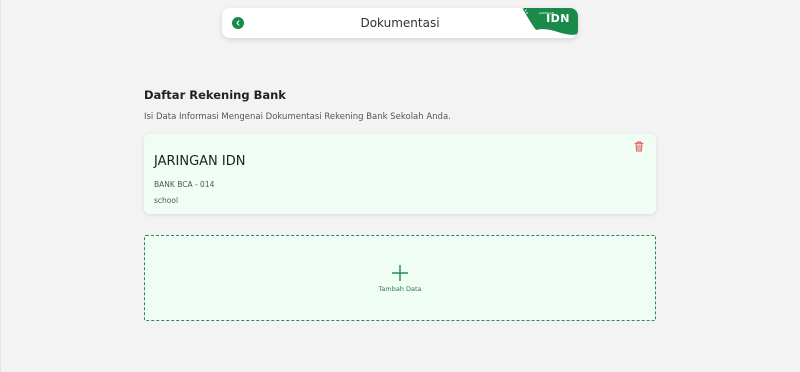 This screenshot has width=800, height=372. I want to click on bank-account-card: JARINGAN IDN BANK BCA - 014 school, so click(400, 174).